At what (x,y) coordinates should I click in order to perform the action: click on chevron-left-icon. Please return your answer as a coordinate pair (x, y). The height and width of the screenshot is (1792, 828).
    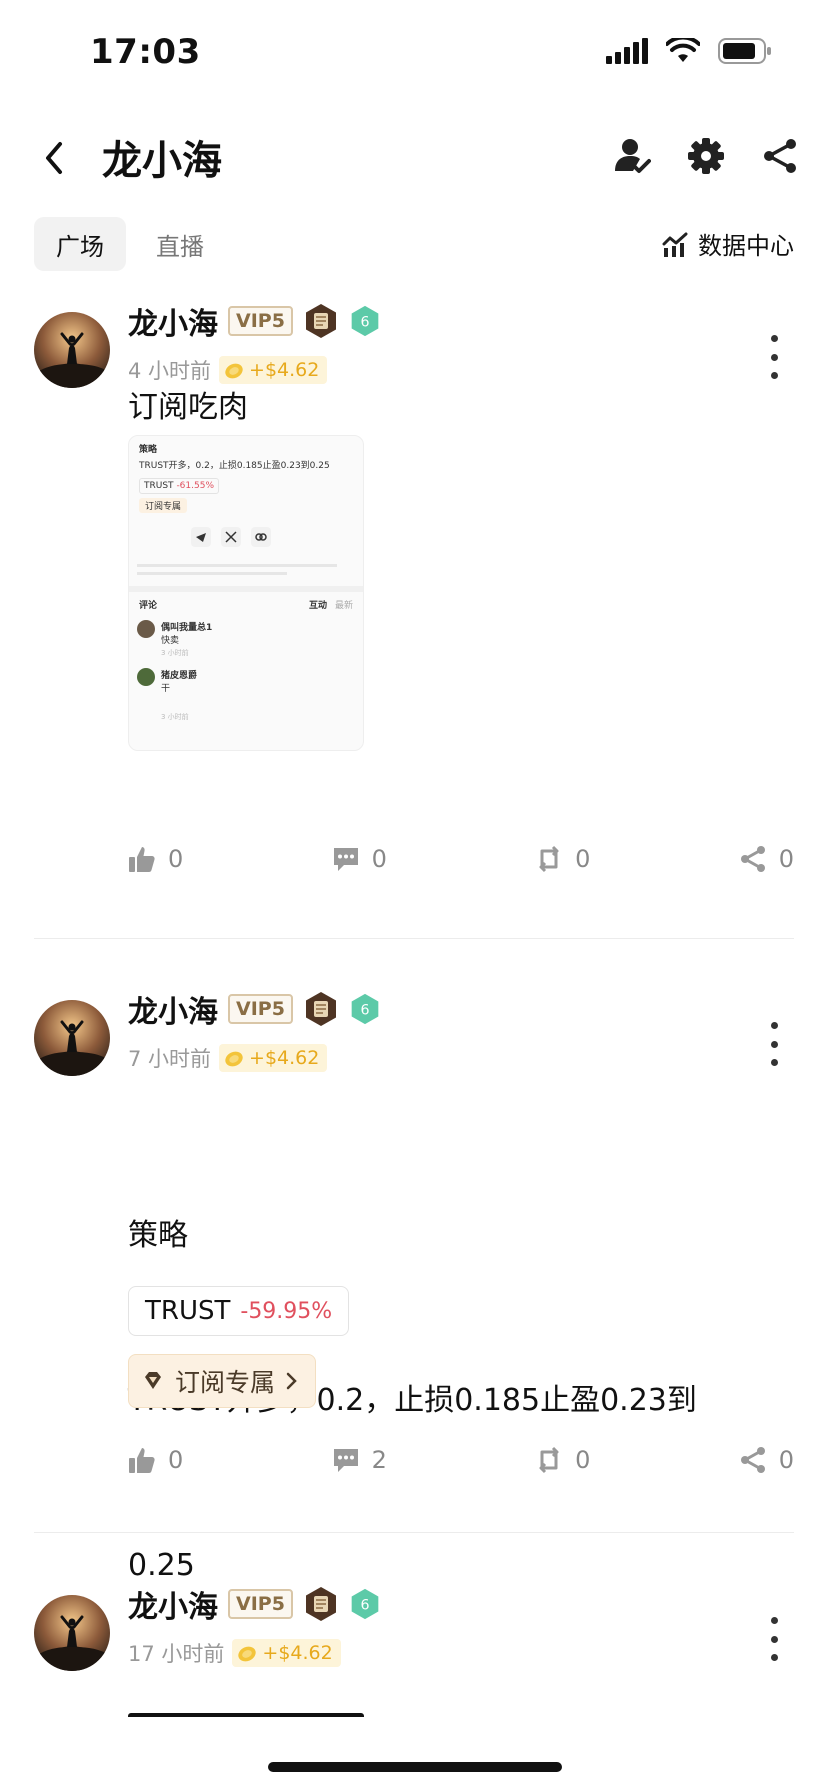
    Looking at the image, I should click on (54, 158).